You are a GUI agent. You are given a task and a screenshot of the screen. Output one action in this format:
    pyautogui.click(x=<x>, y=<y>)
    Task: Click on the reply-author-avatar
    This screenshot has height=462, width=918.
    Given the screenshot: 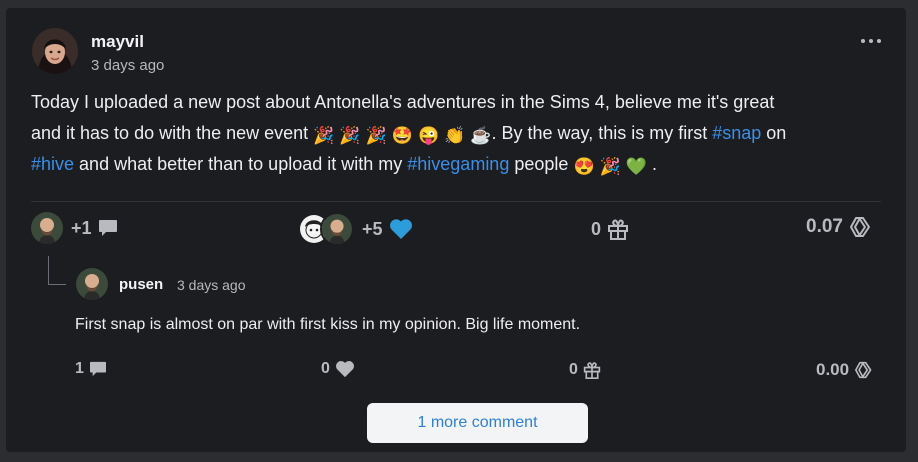 What is the action you would take?
    pyautogui.click(x=92, y=284)
    